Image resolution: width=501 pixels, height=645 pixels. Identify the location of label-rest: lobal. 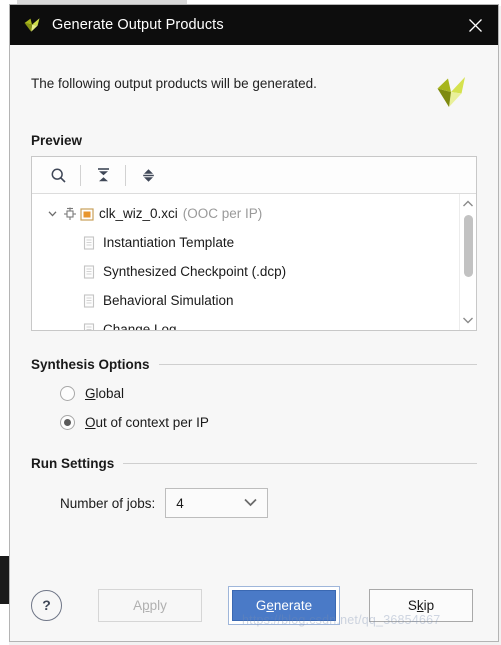
(110, 393).